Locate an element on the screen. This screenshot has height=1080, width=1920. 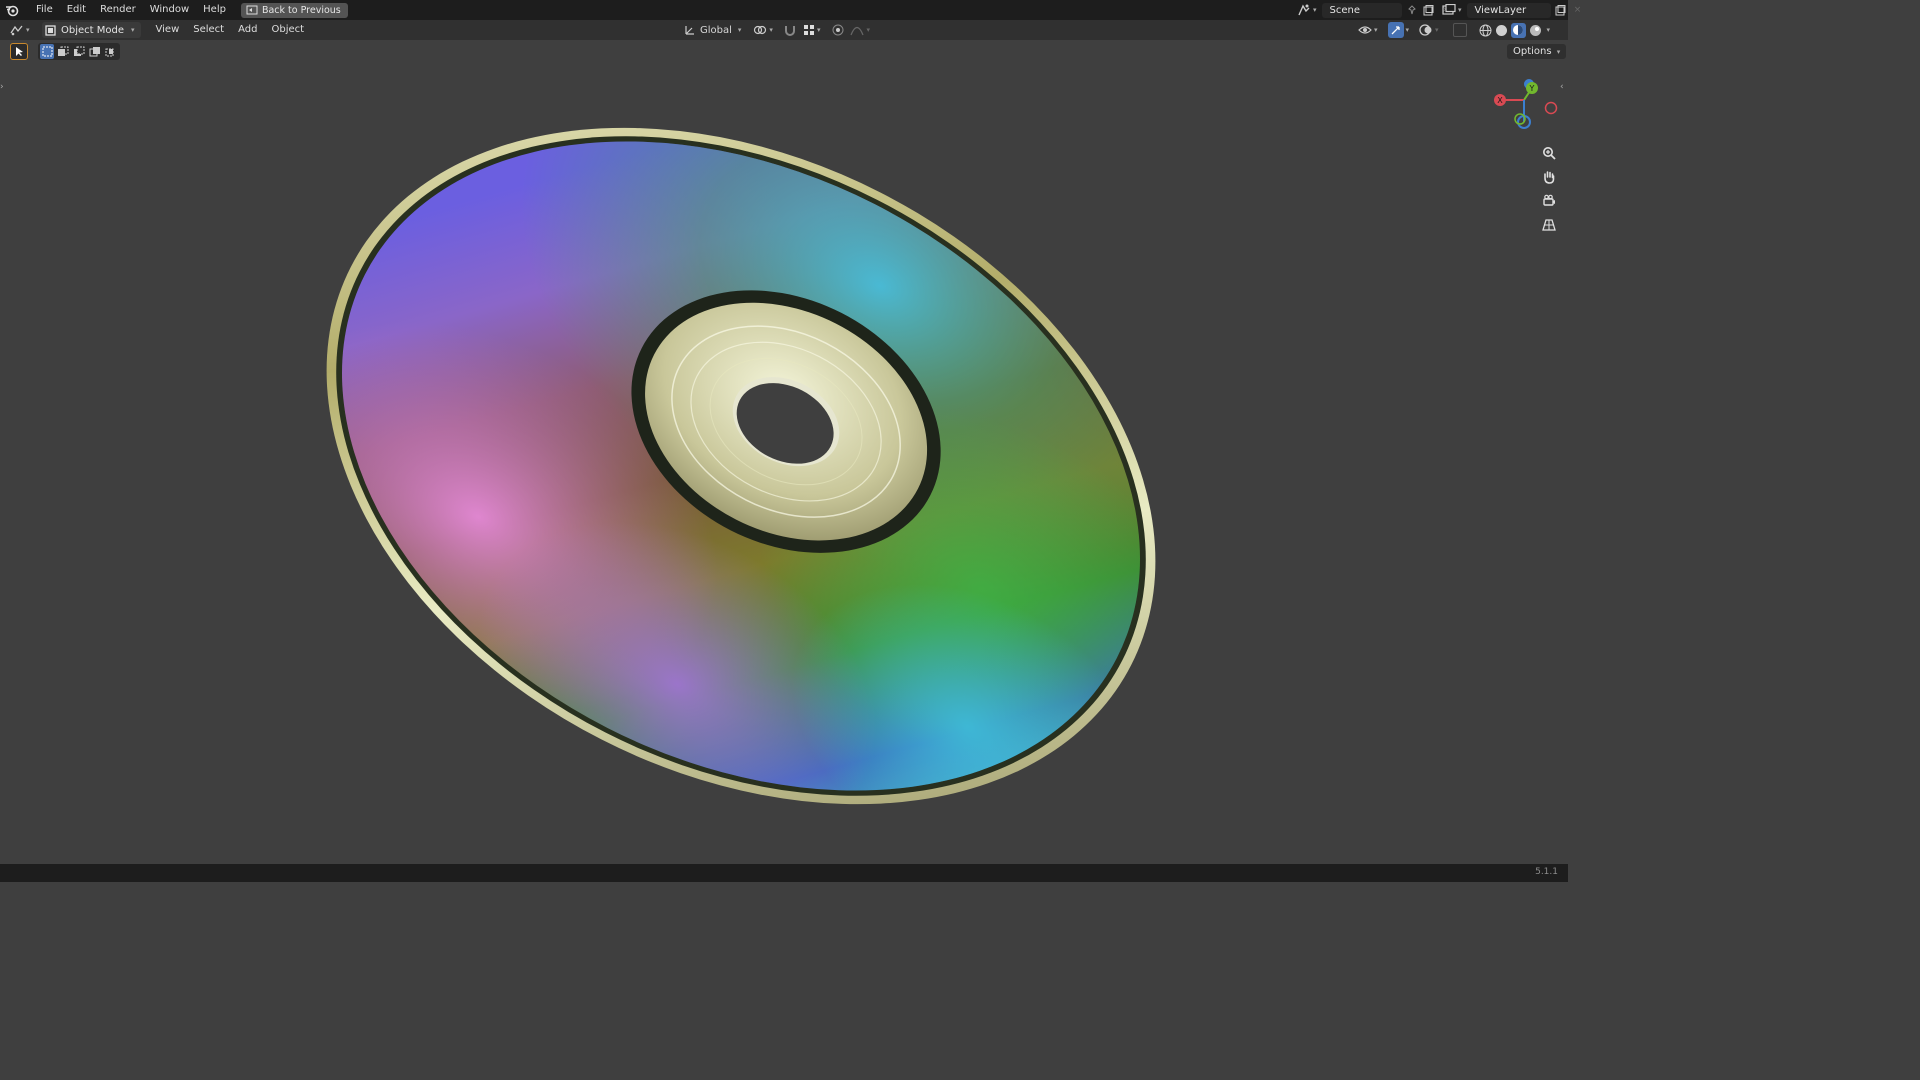
menu-render: Render is located at coordinates (118, 10).